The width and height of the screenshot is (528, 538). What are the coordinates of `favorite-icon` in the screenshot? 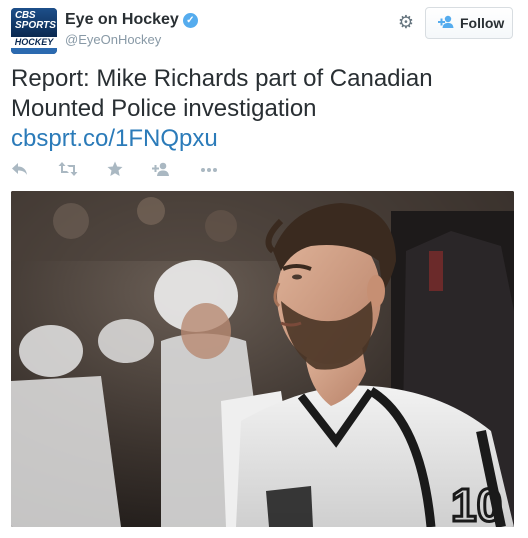 It's located at (115, 172).